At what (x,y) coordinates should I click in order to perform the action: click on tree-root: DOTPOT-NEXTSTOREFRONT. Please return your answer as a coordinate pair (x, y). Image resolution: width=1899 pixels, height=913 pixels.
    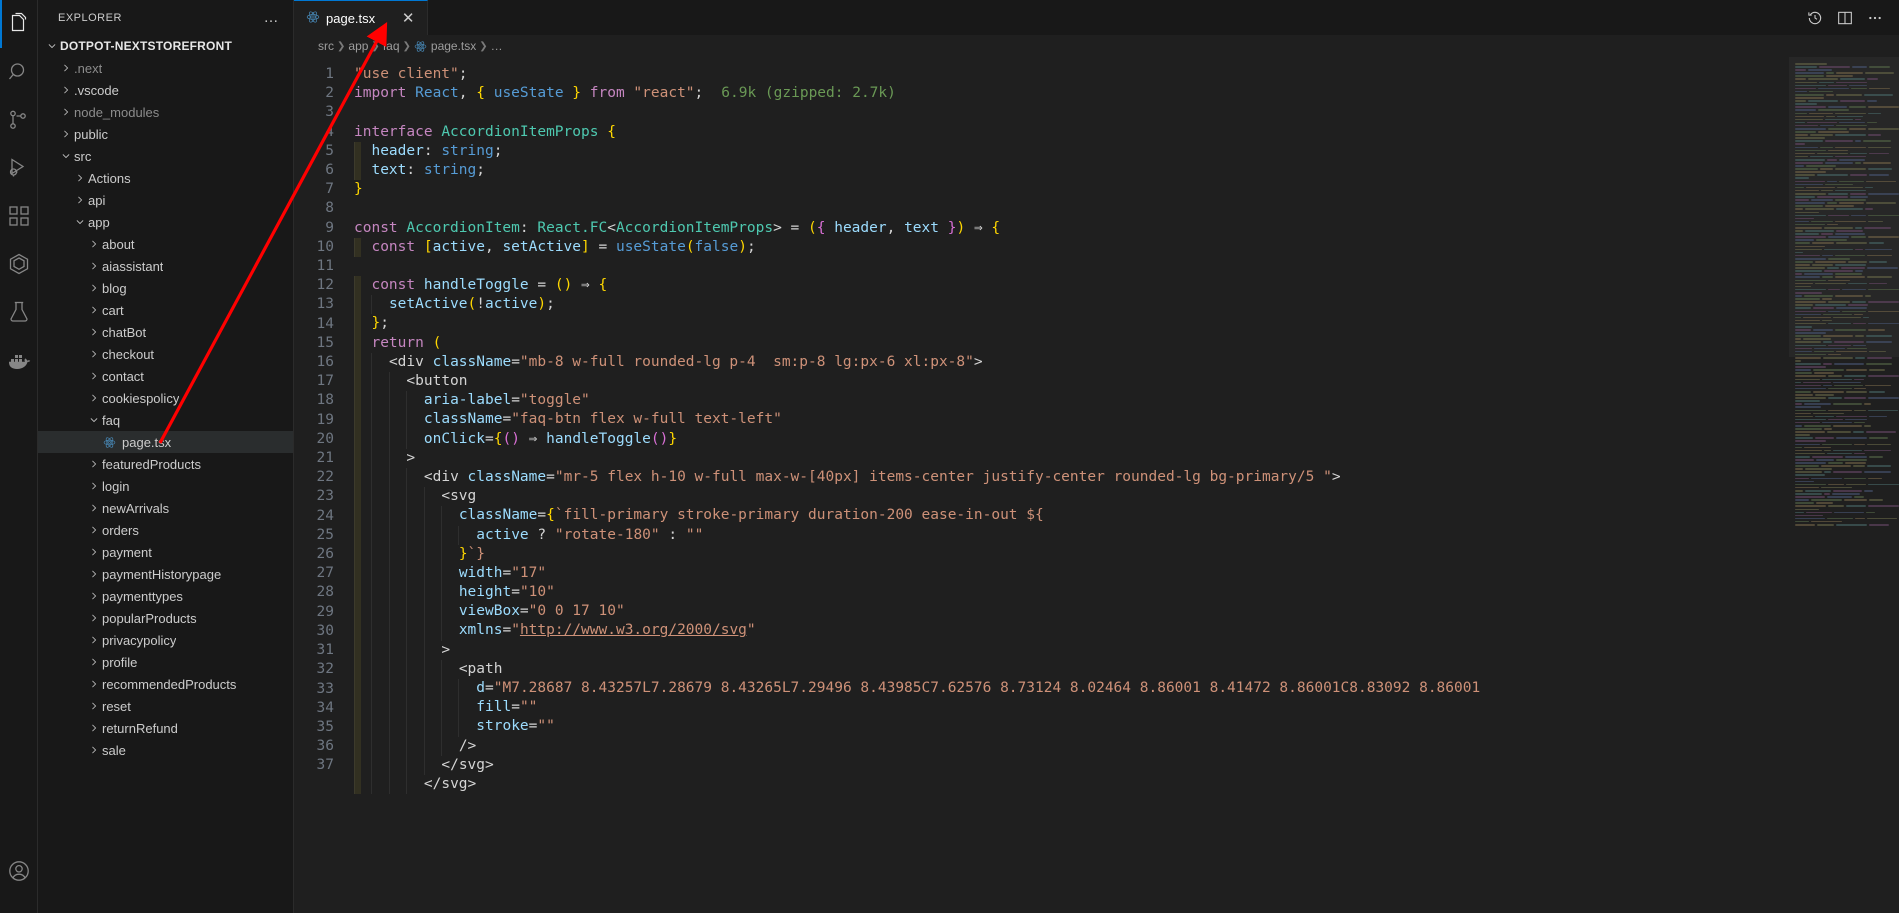
    Looking at the image, I should click on (165, 46).